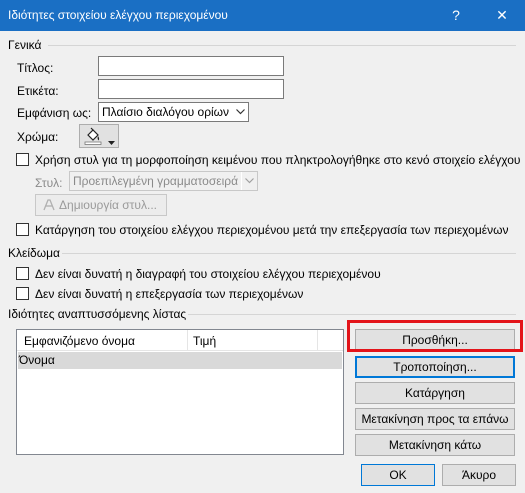 The width and height of the screenshot is (525, 493). I want to click on column-header-display-name: Εμφανιζόμενο όνομα, so click(79, 341).